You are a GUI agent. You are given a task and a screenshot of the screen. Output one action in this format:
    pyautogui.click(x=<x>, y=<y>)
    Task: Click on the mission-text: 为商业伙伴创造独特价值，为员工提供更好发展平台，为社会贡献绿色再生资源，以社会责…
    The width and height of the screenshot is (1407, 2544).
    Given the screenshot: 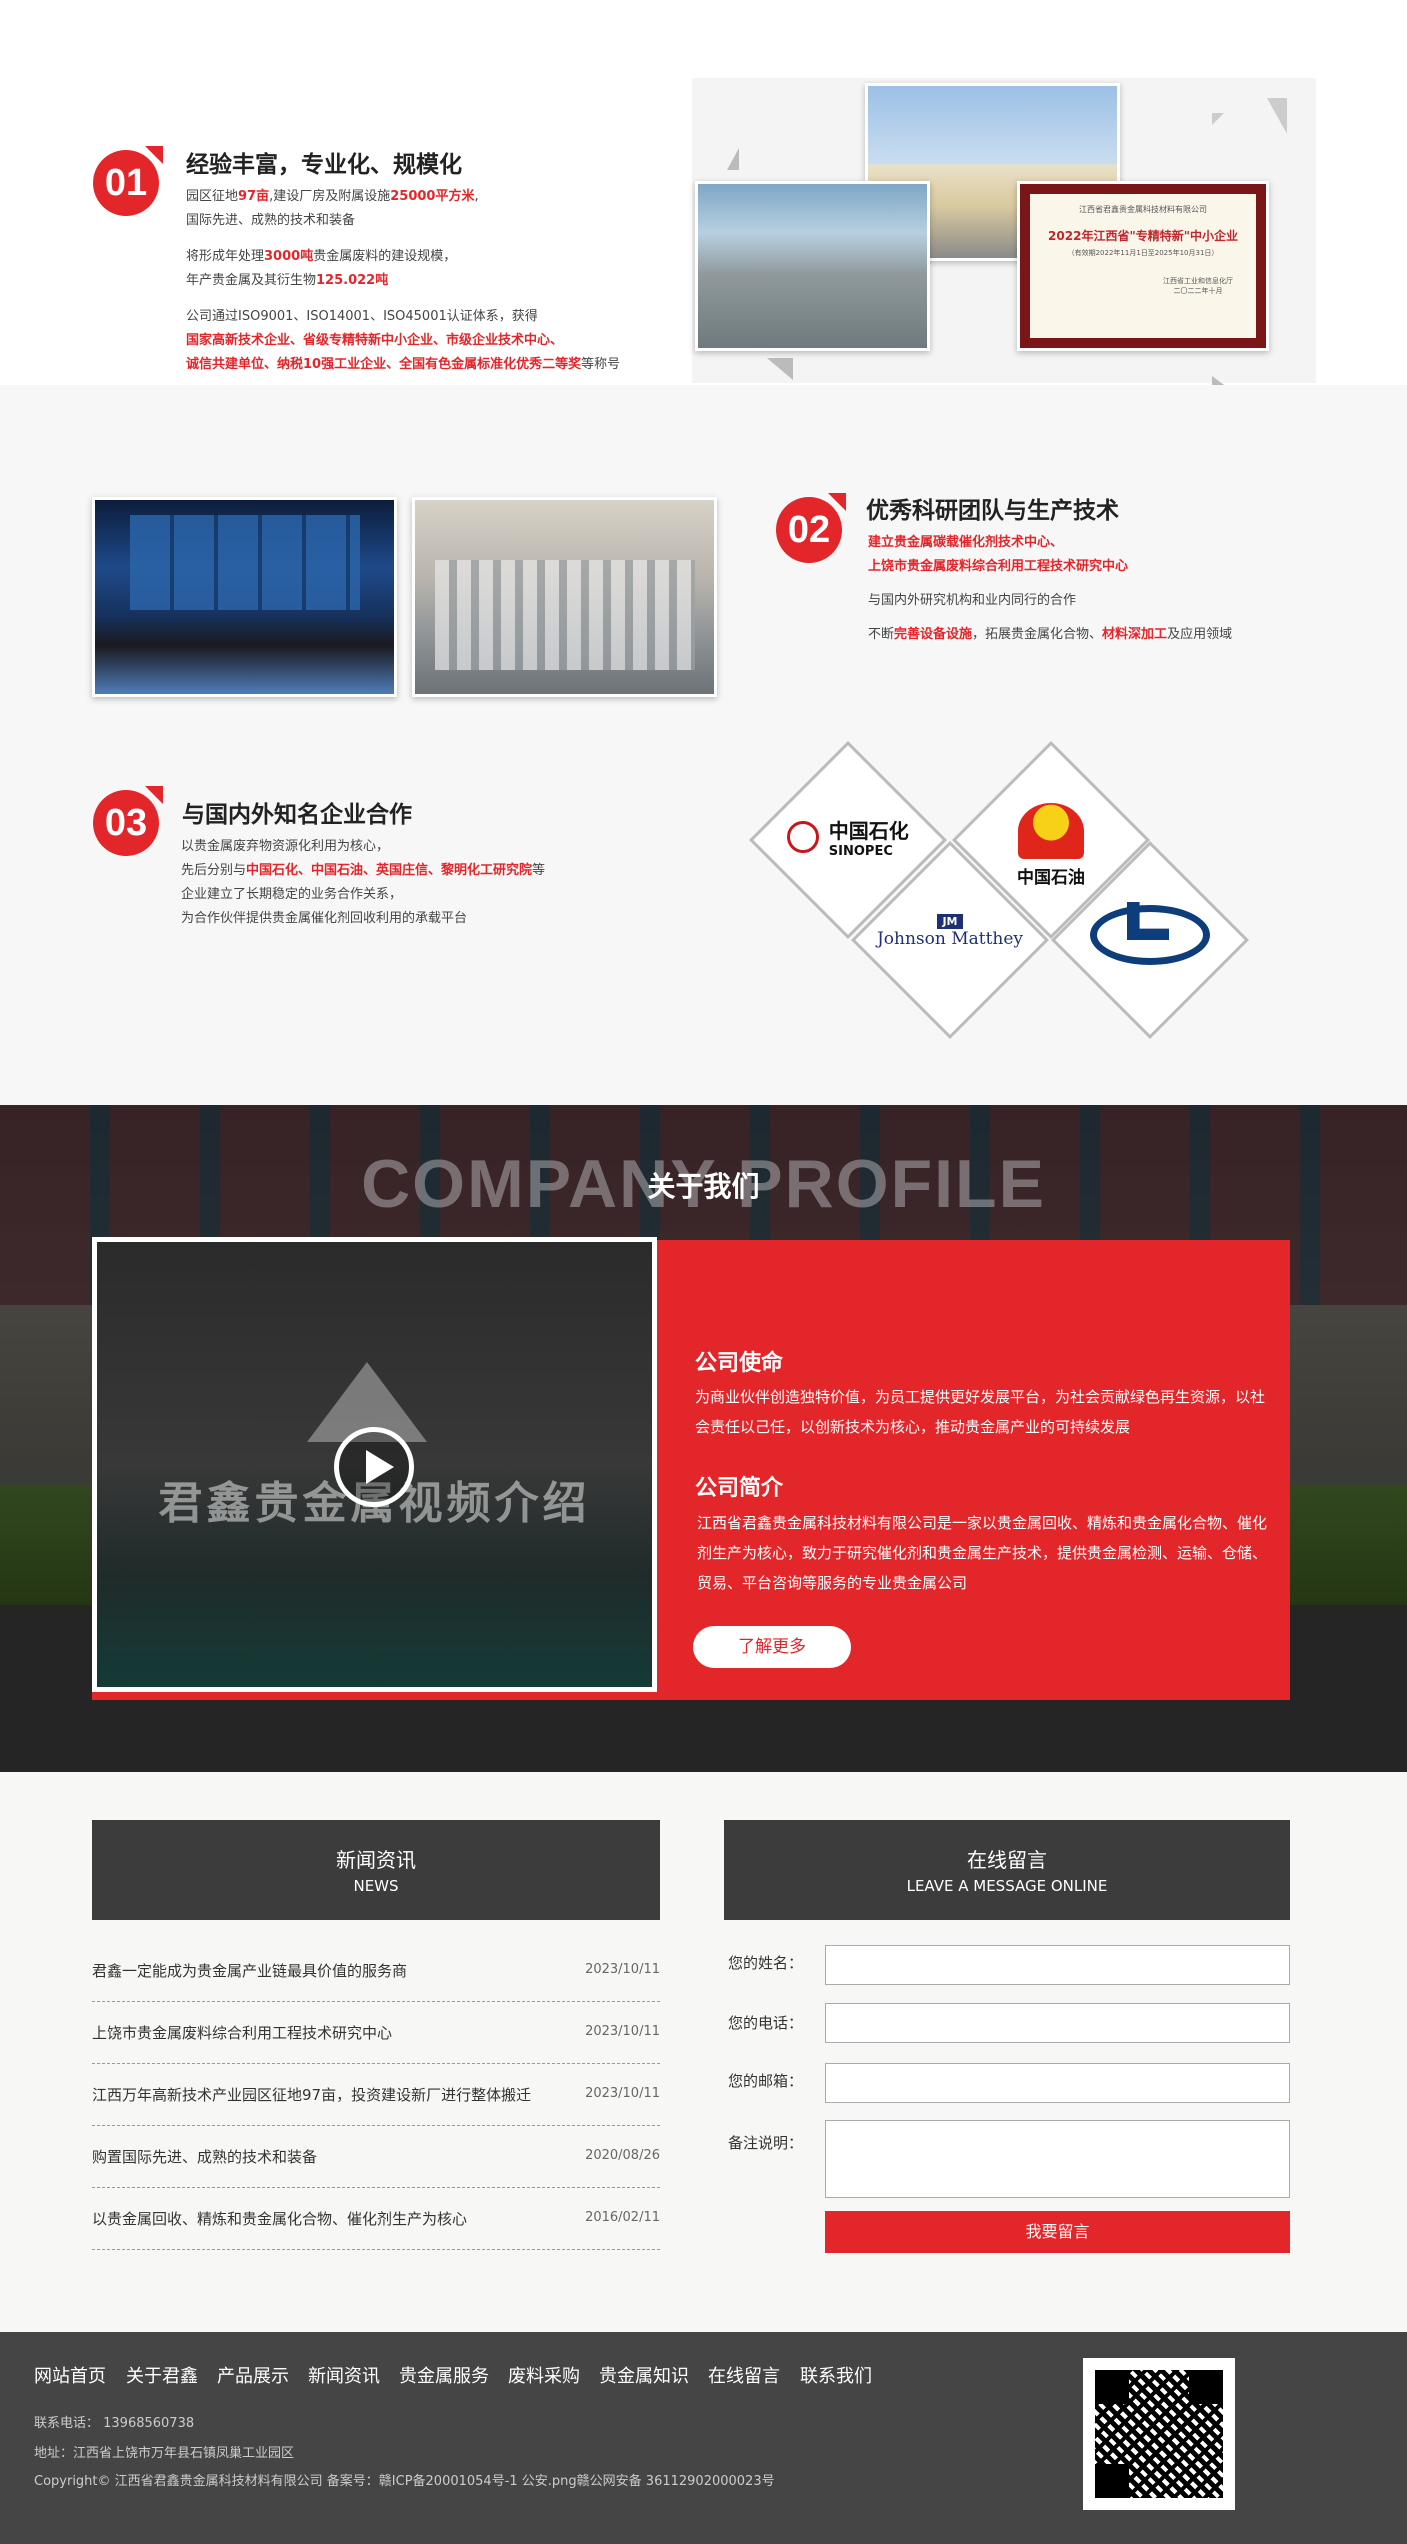 What is the action you would take?
    pyautogui.click(x=980, y=1412)
    